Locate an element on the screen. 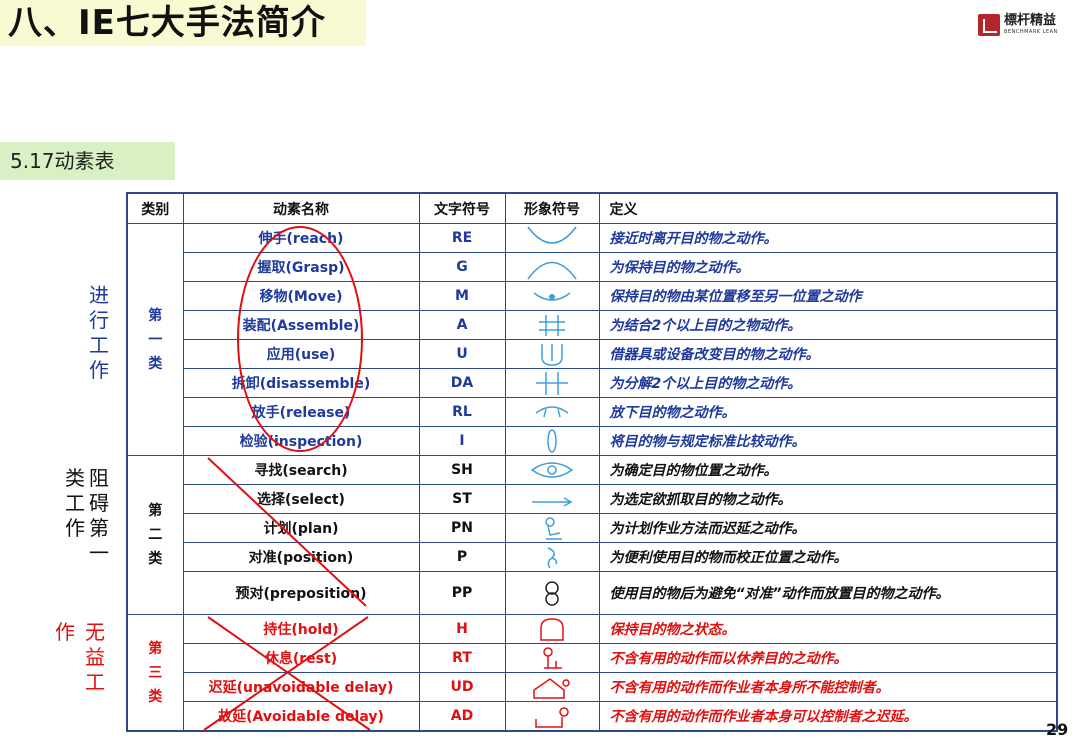 The height and width of the screenshot is (748, 1080). side-label-useless-col-a: 无 益 工 is located at coordinates (95, 657).